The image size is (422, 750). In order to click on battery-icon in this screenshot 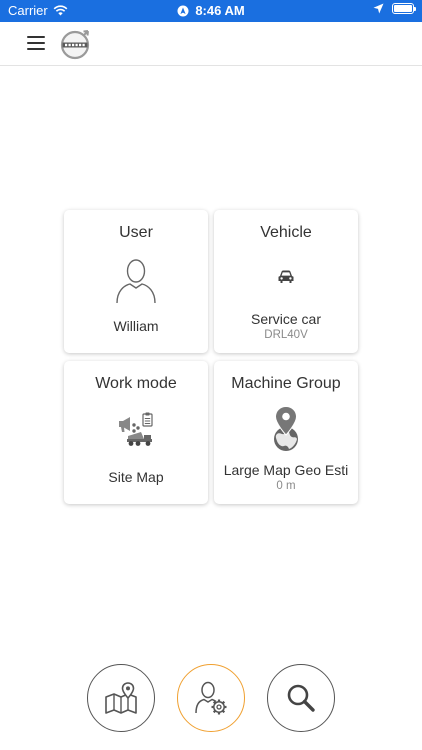, I will do `click(404, 8)`.